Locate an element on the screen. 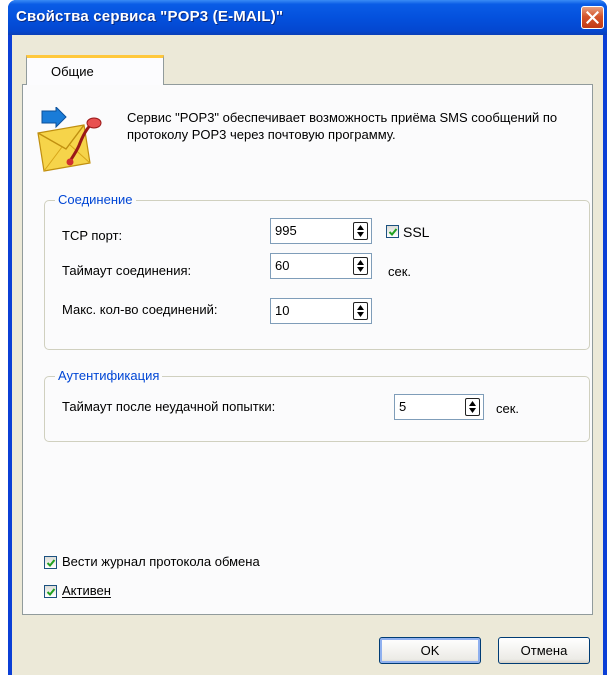 This screenshot has width=607, height=675. cancel-button: Отмена is located at coordinates (544, 650).